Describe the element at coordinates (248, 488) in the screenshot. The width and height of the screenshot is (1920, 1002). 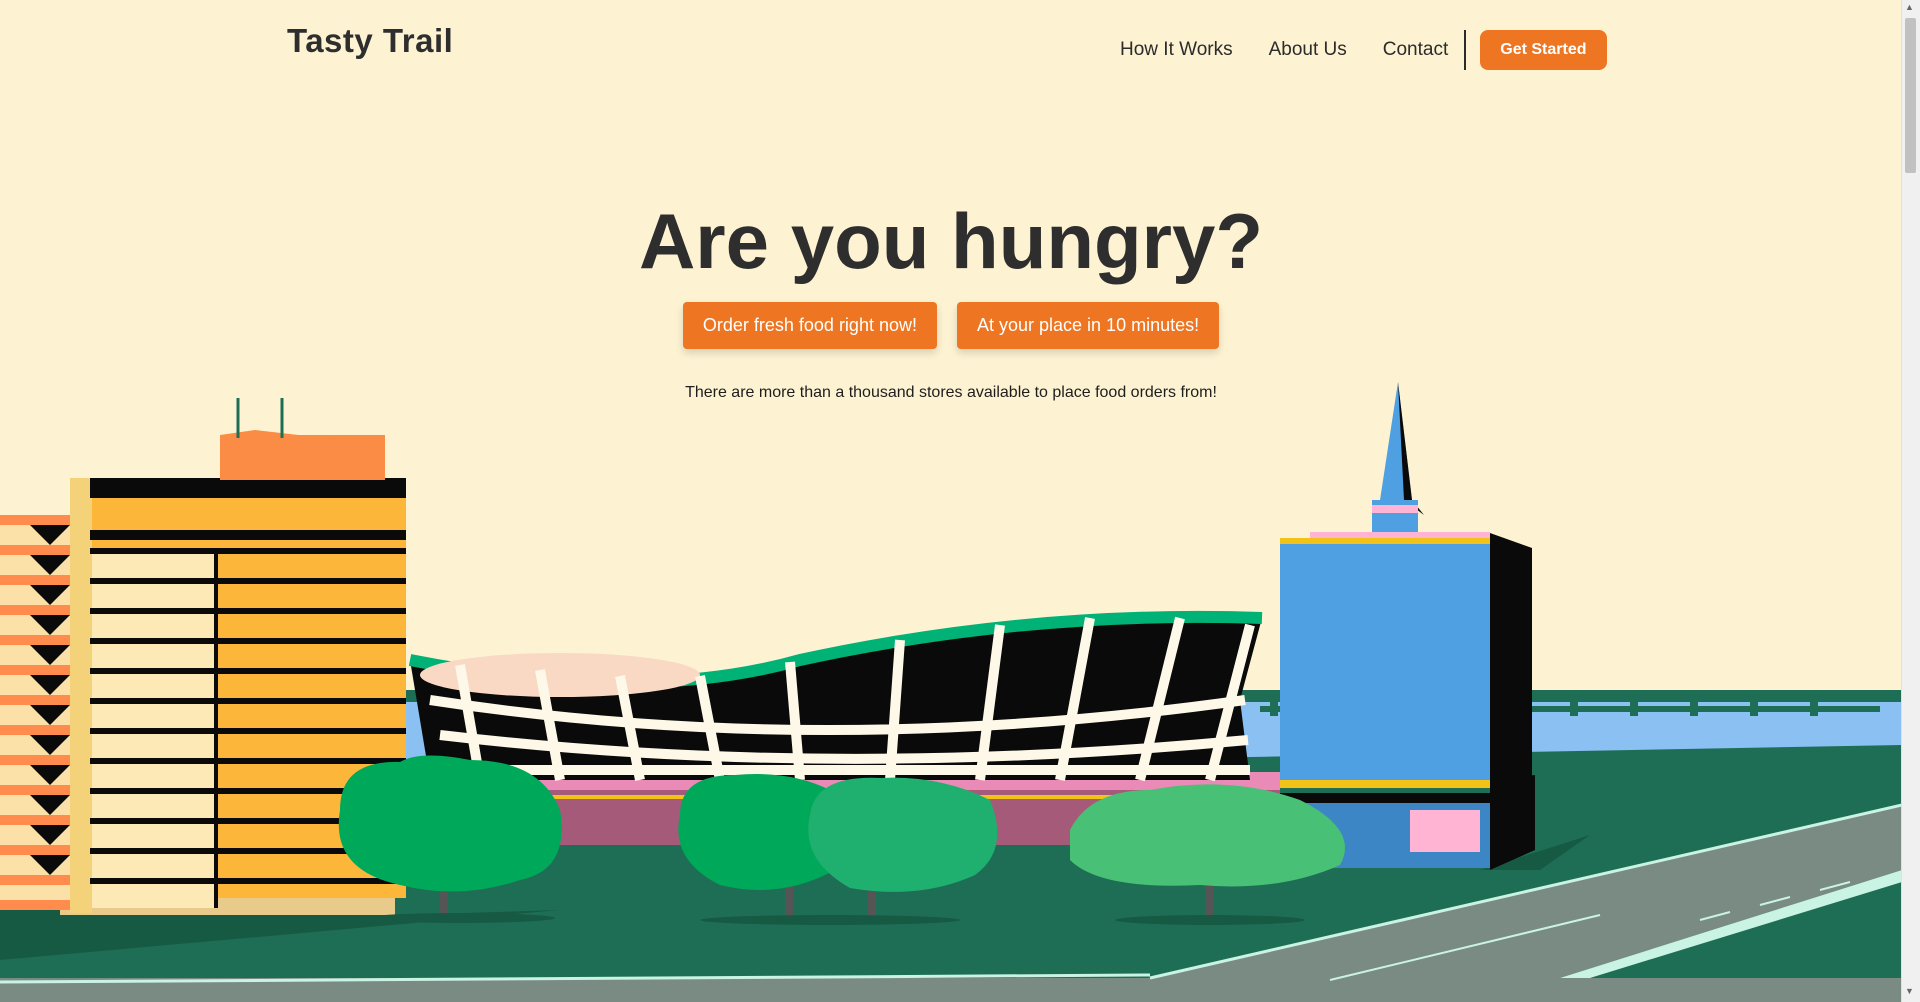
I see `left-building-top` at that location.